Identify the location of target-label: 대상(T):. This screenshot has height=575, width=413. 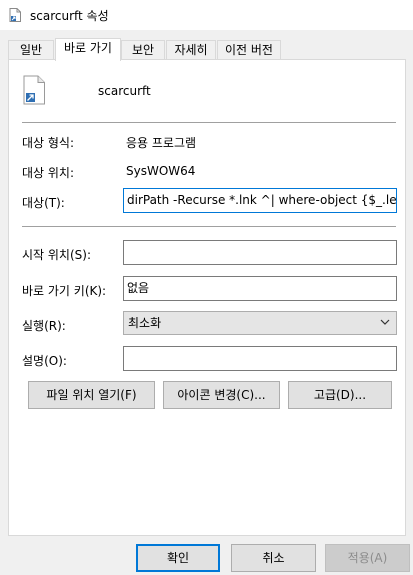
(43, 203).